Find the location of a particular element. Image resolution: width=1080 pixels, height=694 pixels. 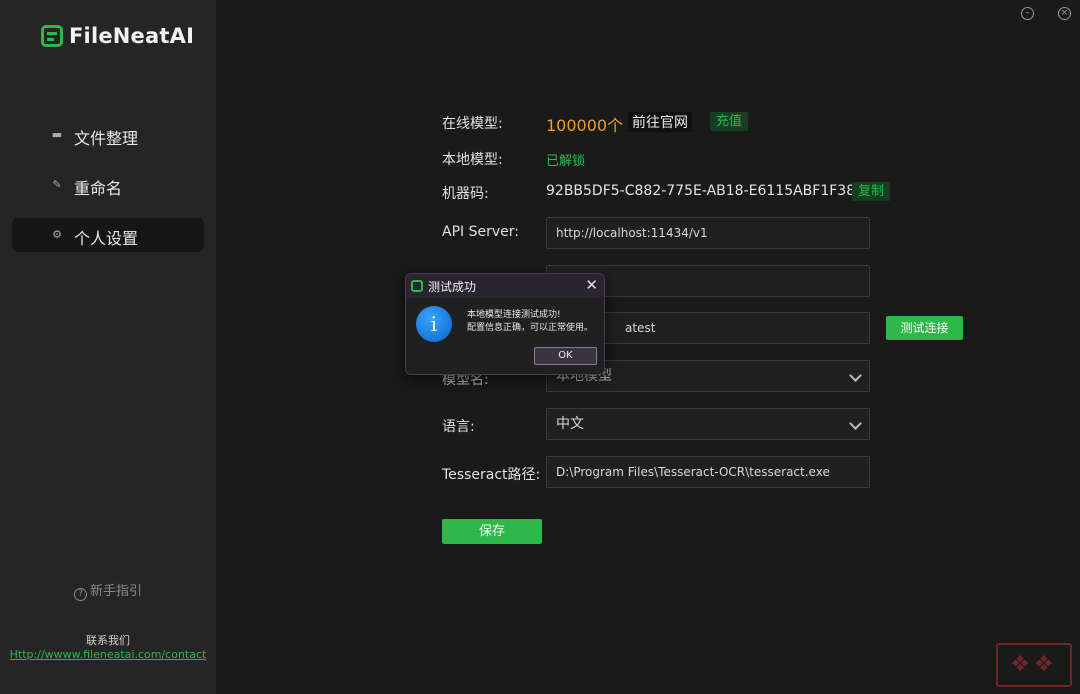

api-server-input: http://localhost:11434/v1 is located at coordinates (708, 233).